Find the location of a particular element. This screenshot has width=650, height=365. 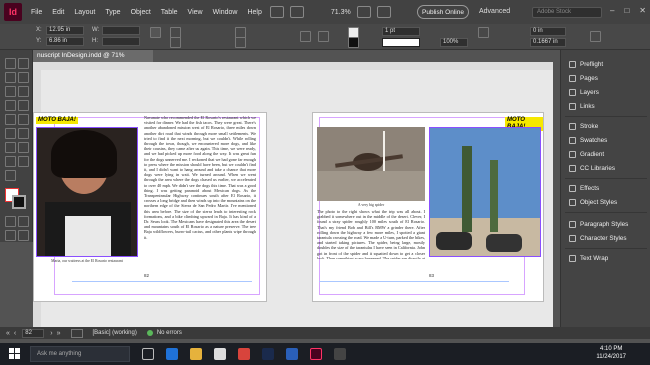

cactus-motorcycles-photo is located at coordinates (485, 192).